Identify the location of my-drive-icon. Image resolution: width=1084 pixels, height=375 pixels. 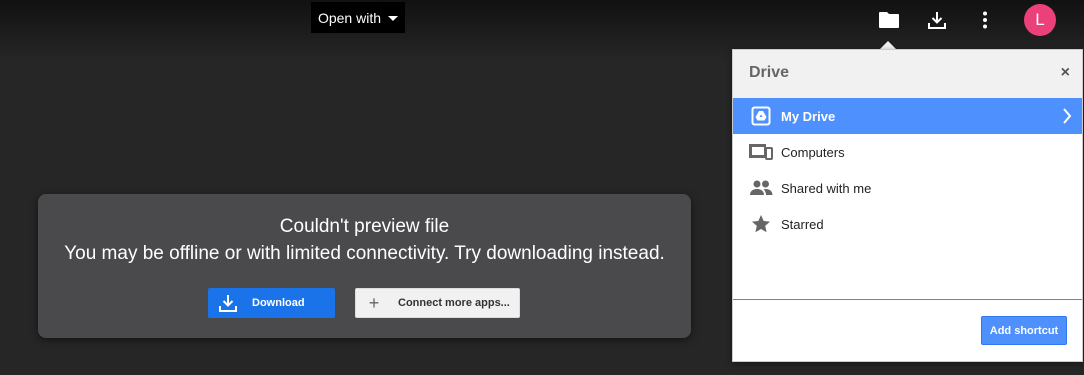
(761, 116).